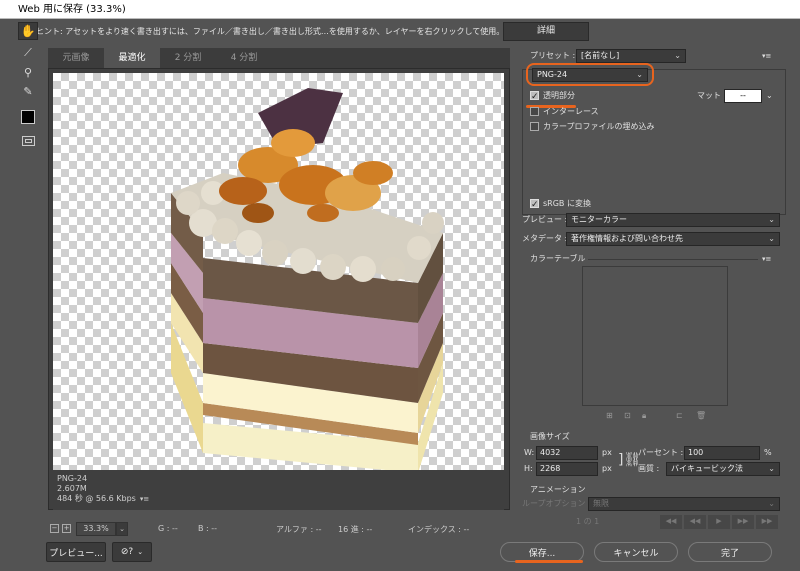 This screenshot has width=800, height=571. Describe the element at coordinates (673, 239) in the screenshot. I see `metadata-select: 著作権情報および問い合わせ先 ⌄` at that location.